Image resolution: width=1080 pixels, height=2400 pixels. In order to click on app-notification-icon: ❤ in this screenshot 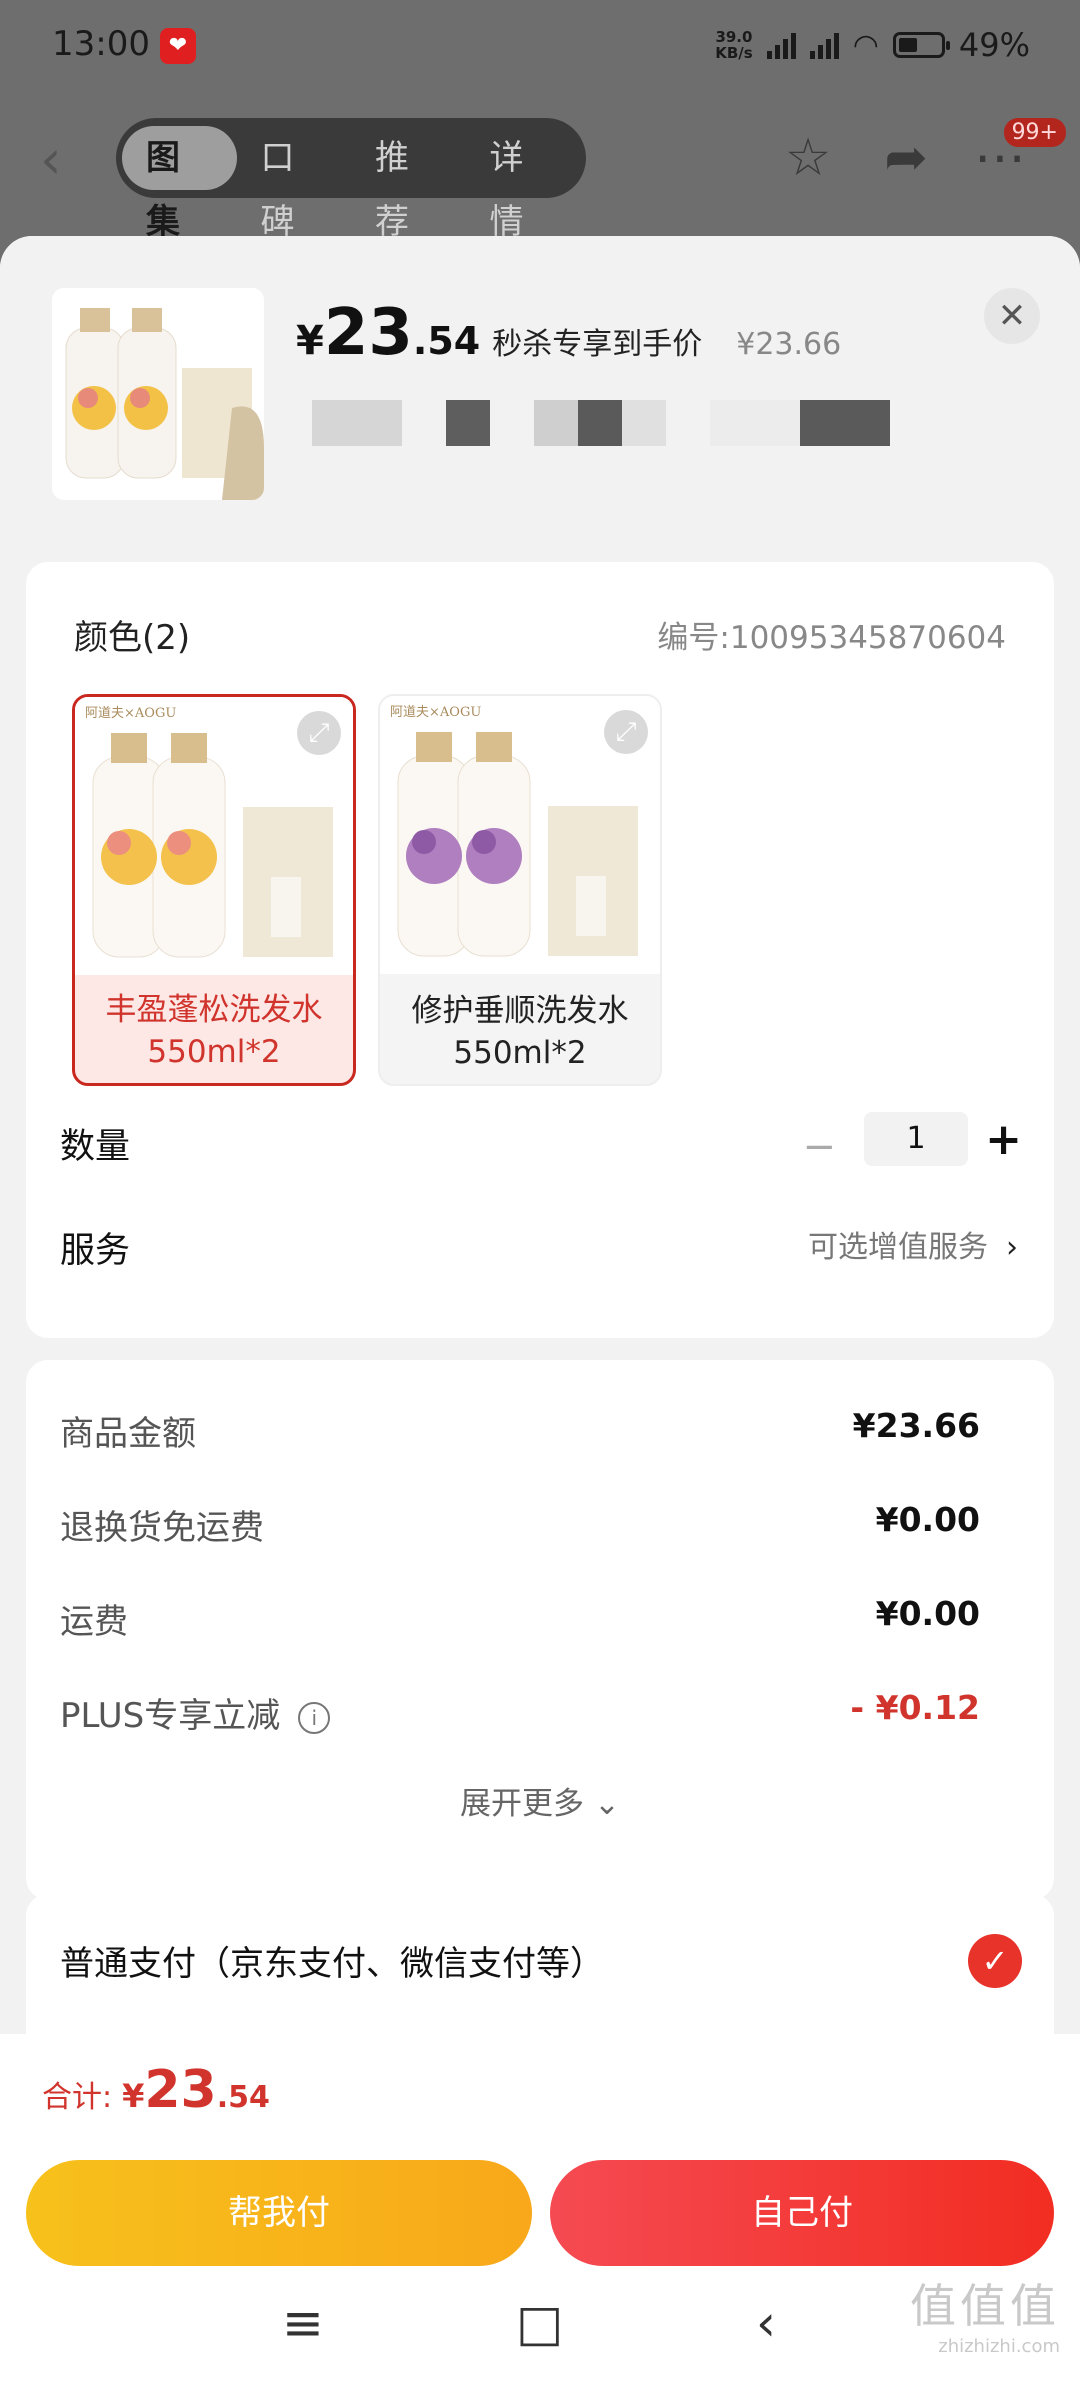, I will do `click(178, 46)`.